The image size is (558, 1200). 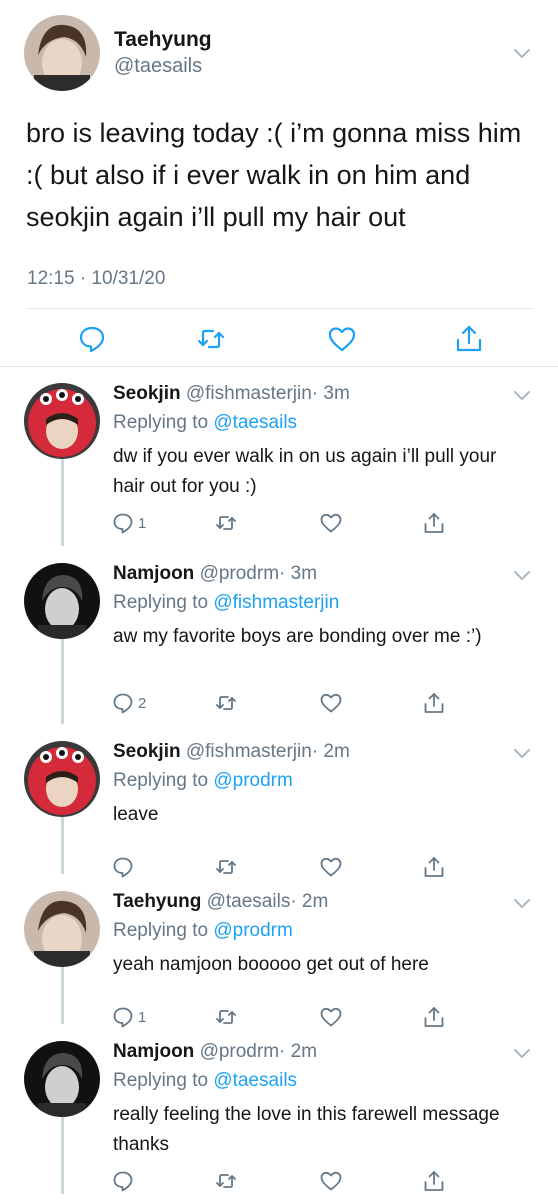 I want to click on reply-button: 2, so click(x=128, y=703).